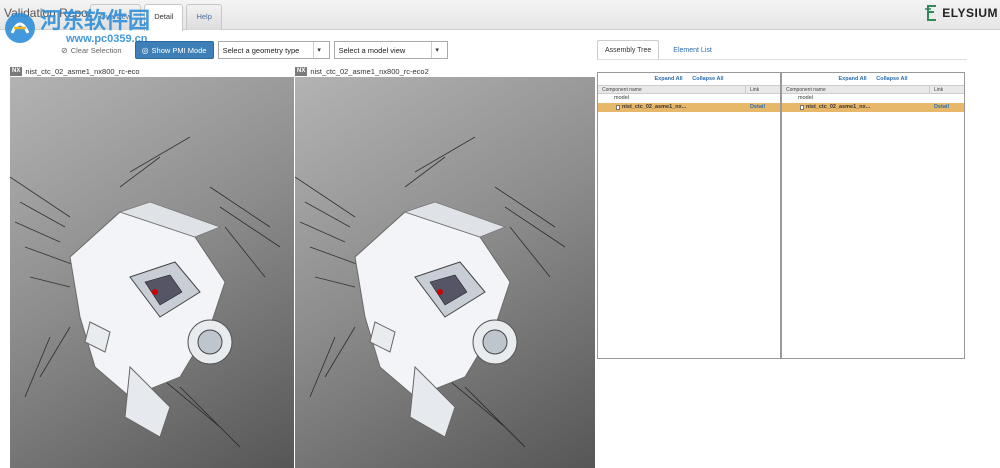 The height and width of the screenshot is (468, 1000). What do you see at coordinates (931, 13) in the screenshot?
I see `elysium-logo-icon` at bounding box center [931, 13].